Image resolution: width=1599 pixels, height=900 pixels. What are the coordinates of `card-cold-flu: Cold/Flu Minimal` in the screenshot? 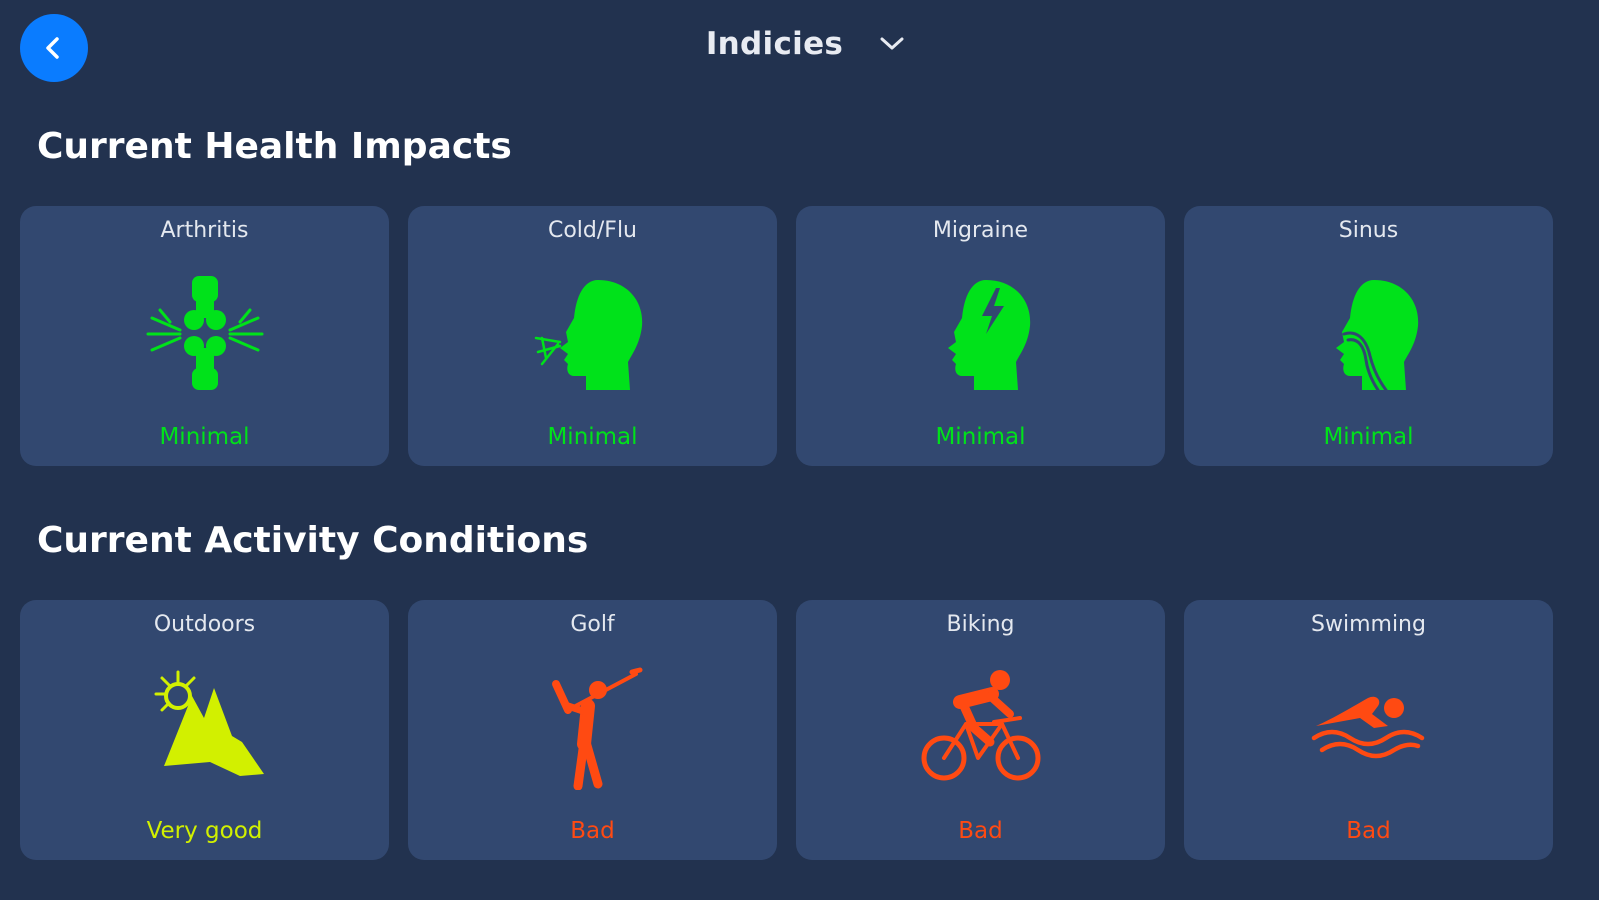 It's located at (592, 336).